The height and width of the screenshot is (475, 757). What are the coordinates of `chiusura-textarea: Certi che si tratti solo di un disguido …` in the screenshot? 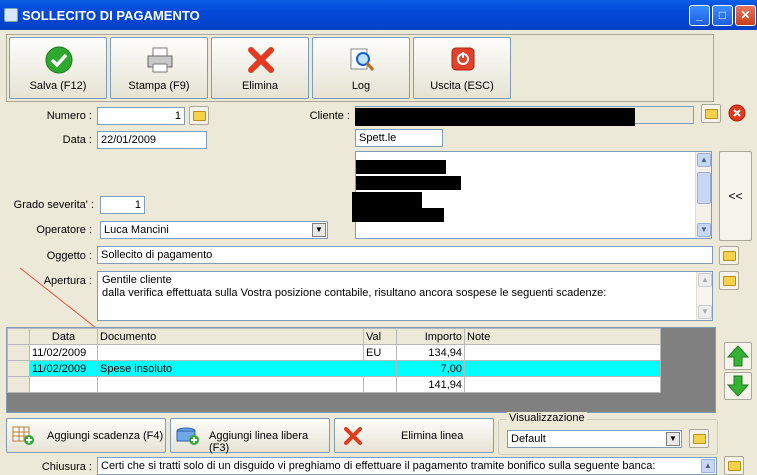 It's located at (407, 466).